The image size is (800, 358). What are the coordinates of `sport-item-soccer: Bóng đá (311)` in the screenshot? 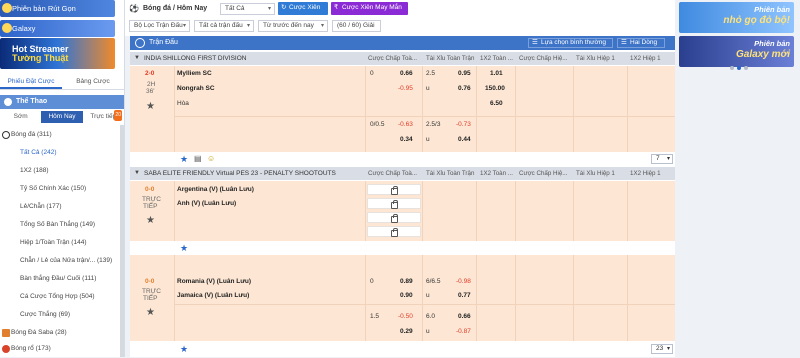 It's located at (60, 135).